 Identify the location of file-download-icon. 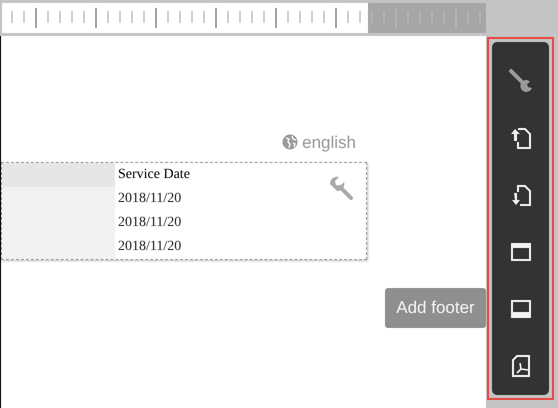
(520, 195).